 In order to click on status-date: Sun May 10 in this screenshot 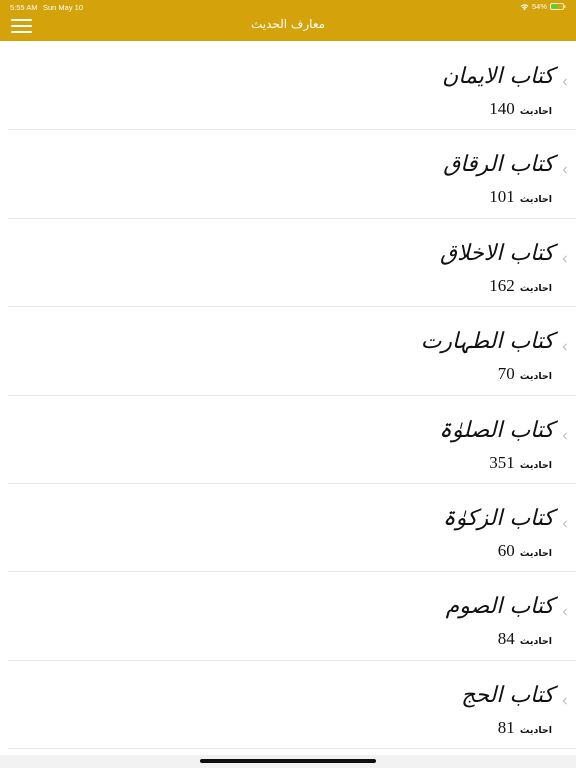, I will do `click(63, 7)`.